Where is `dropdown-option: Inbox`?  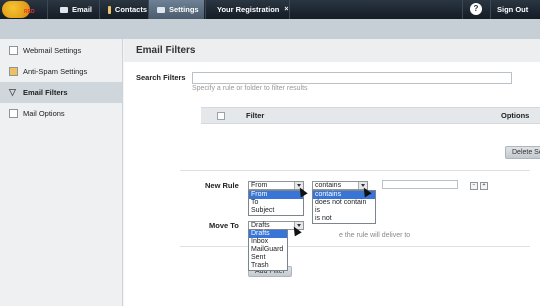
dropdown-option: Inbox is located at coordinates (268, 242).